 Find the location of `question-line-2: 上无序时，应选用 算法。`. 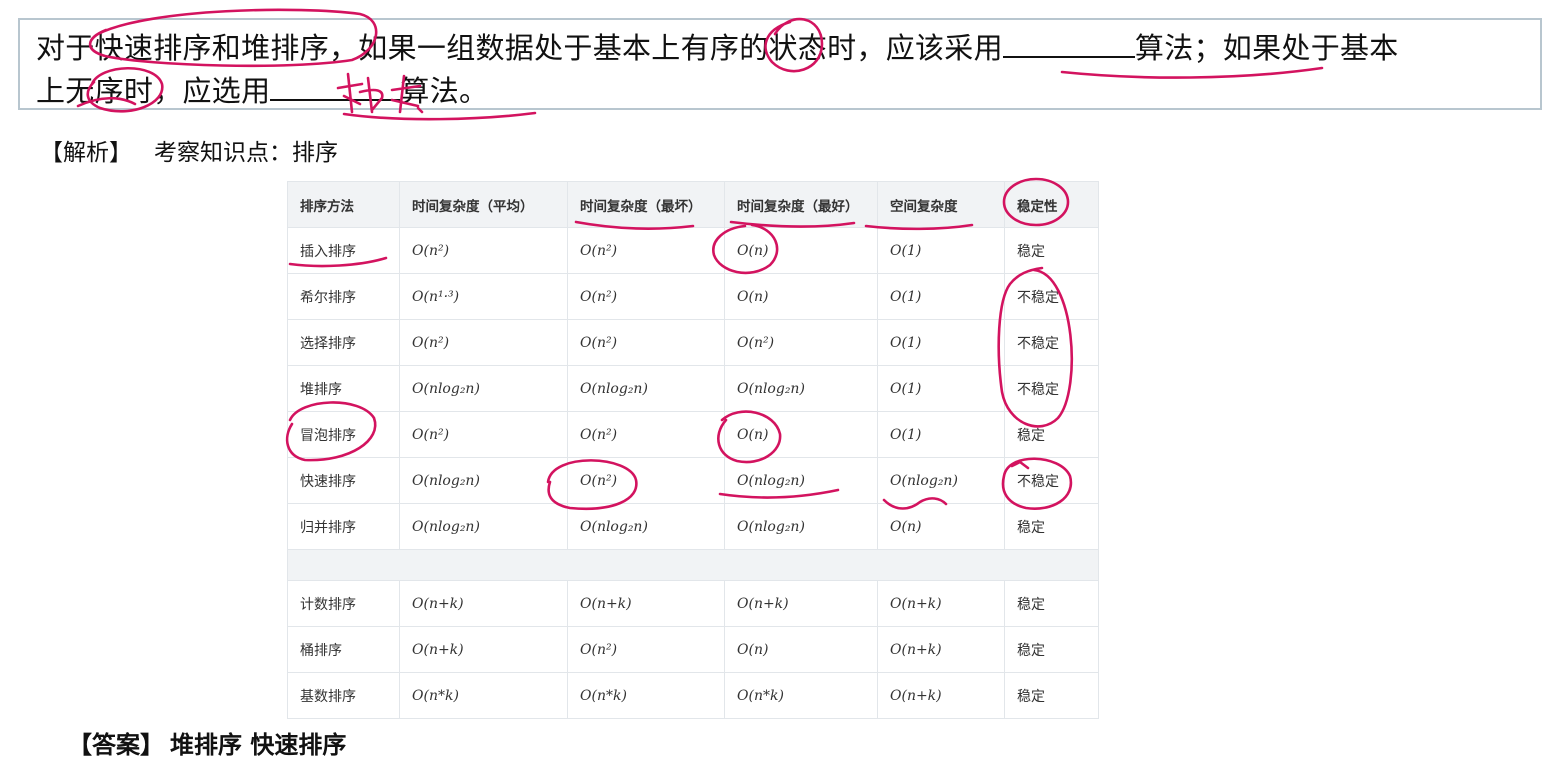

question-line-2: 上无序时，应选用 算法。 is located at coordinates (783, 90).